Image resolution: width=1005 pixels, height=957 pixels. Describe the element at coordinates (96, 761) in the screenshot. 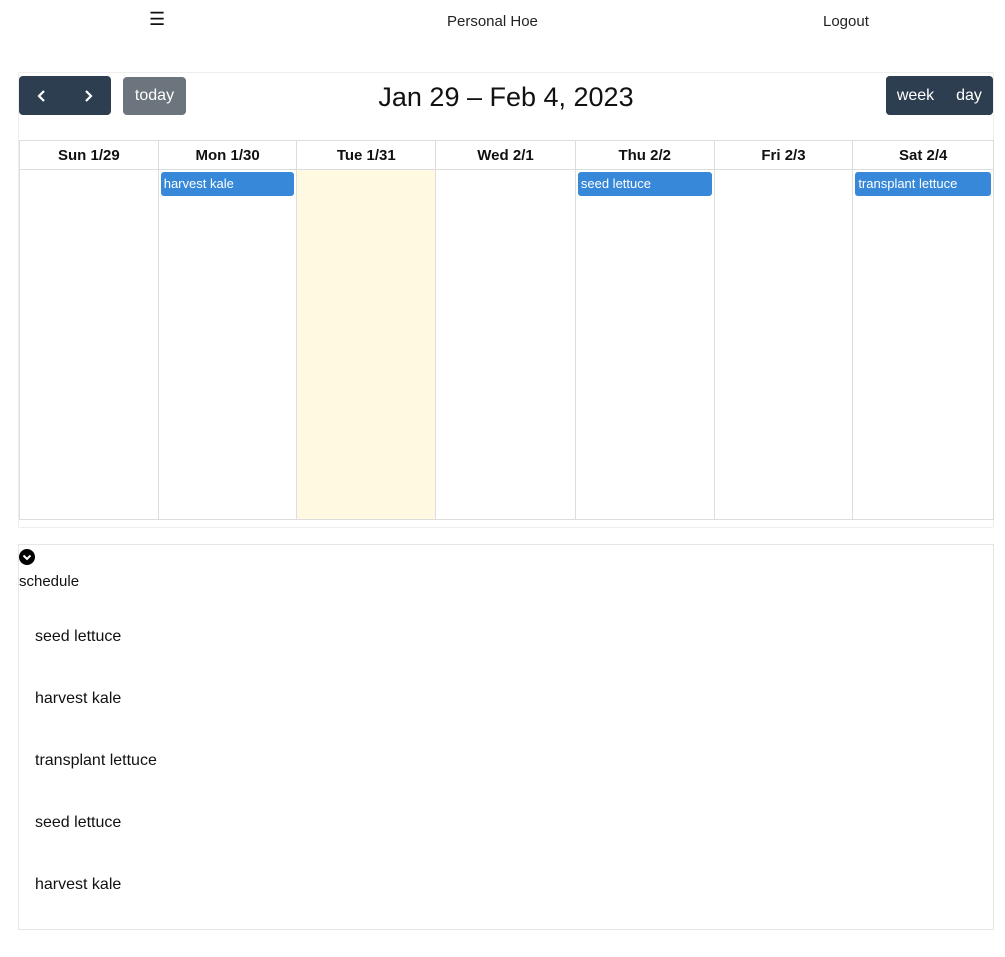

I see `schedule-item: transplant lettuce` at that location.